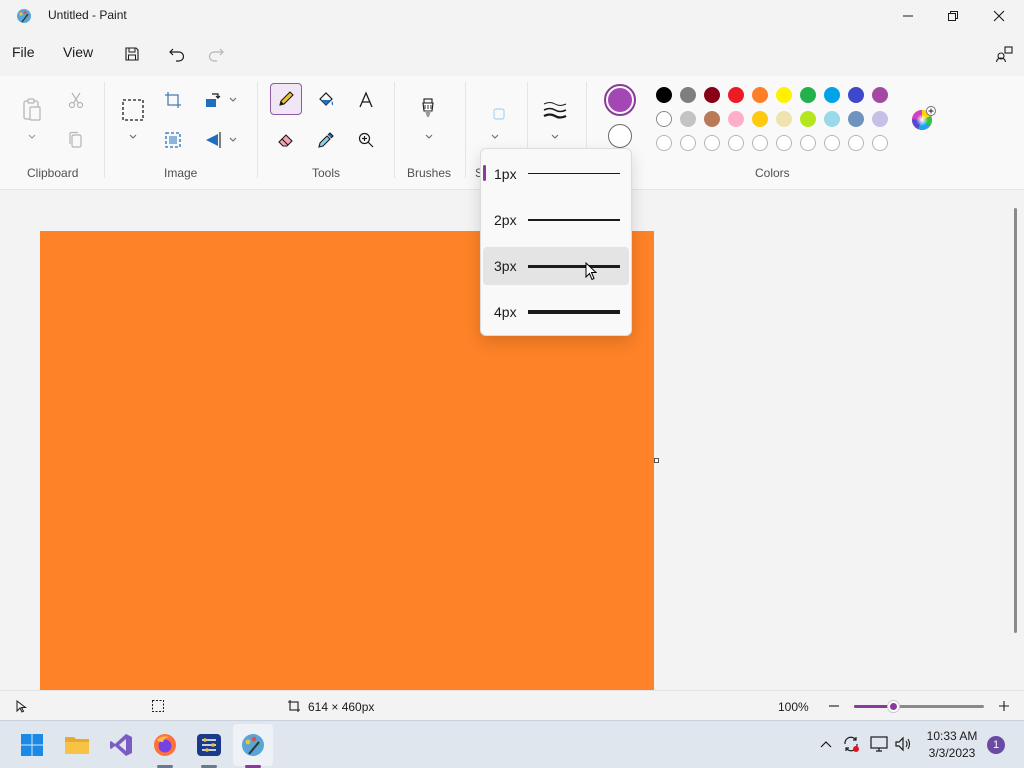 The width and height of the screenshot is (1024, 768). I want to click on zoom-out-icon, so click(834, 706).